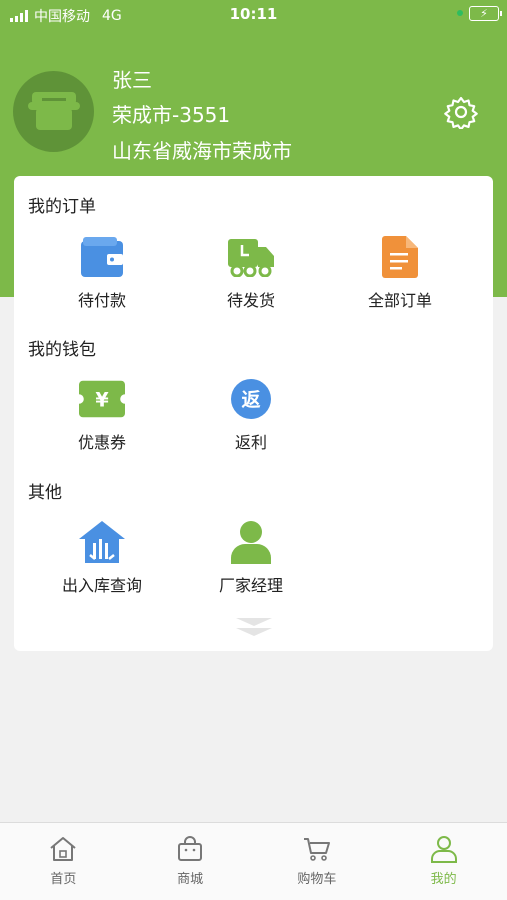  What do you see at coordinates (254, 628) in the screenshot?
I see `expand-more-icon` at bounding box center [254, 628].